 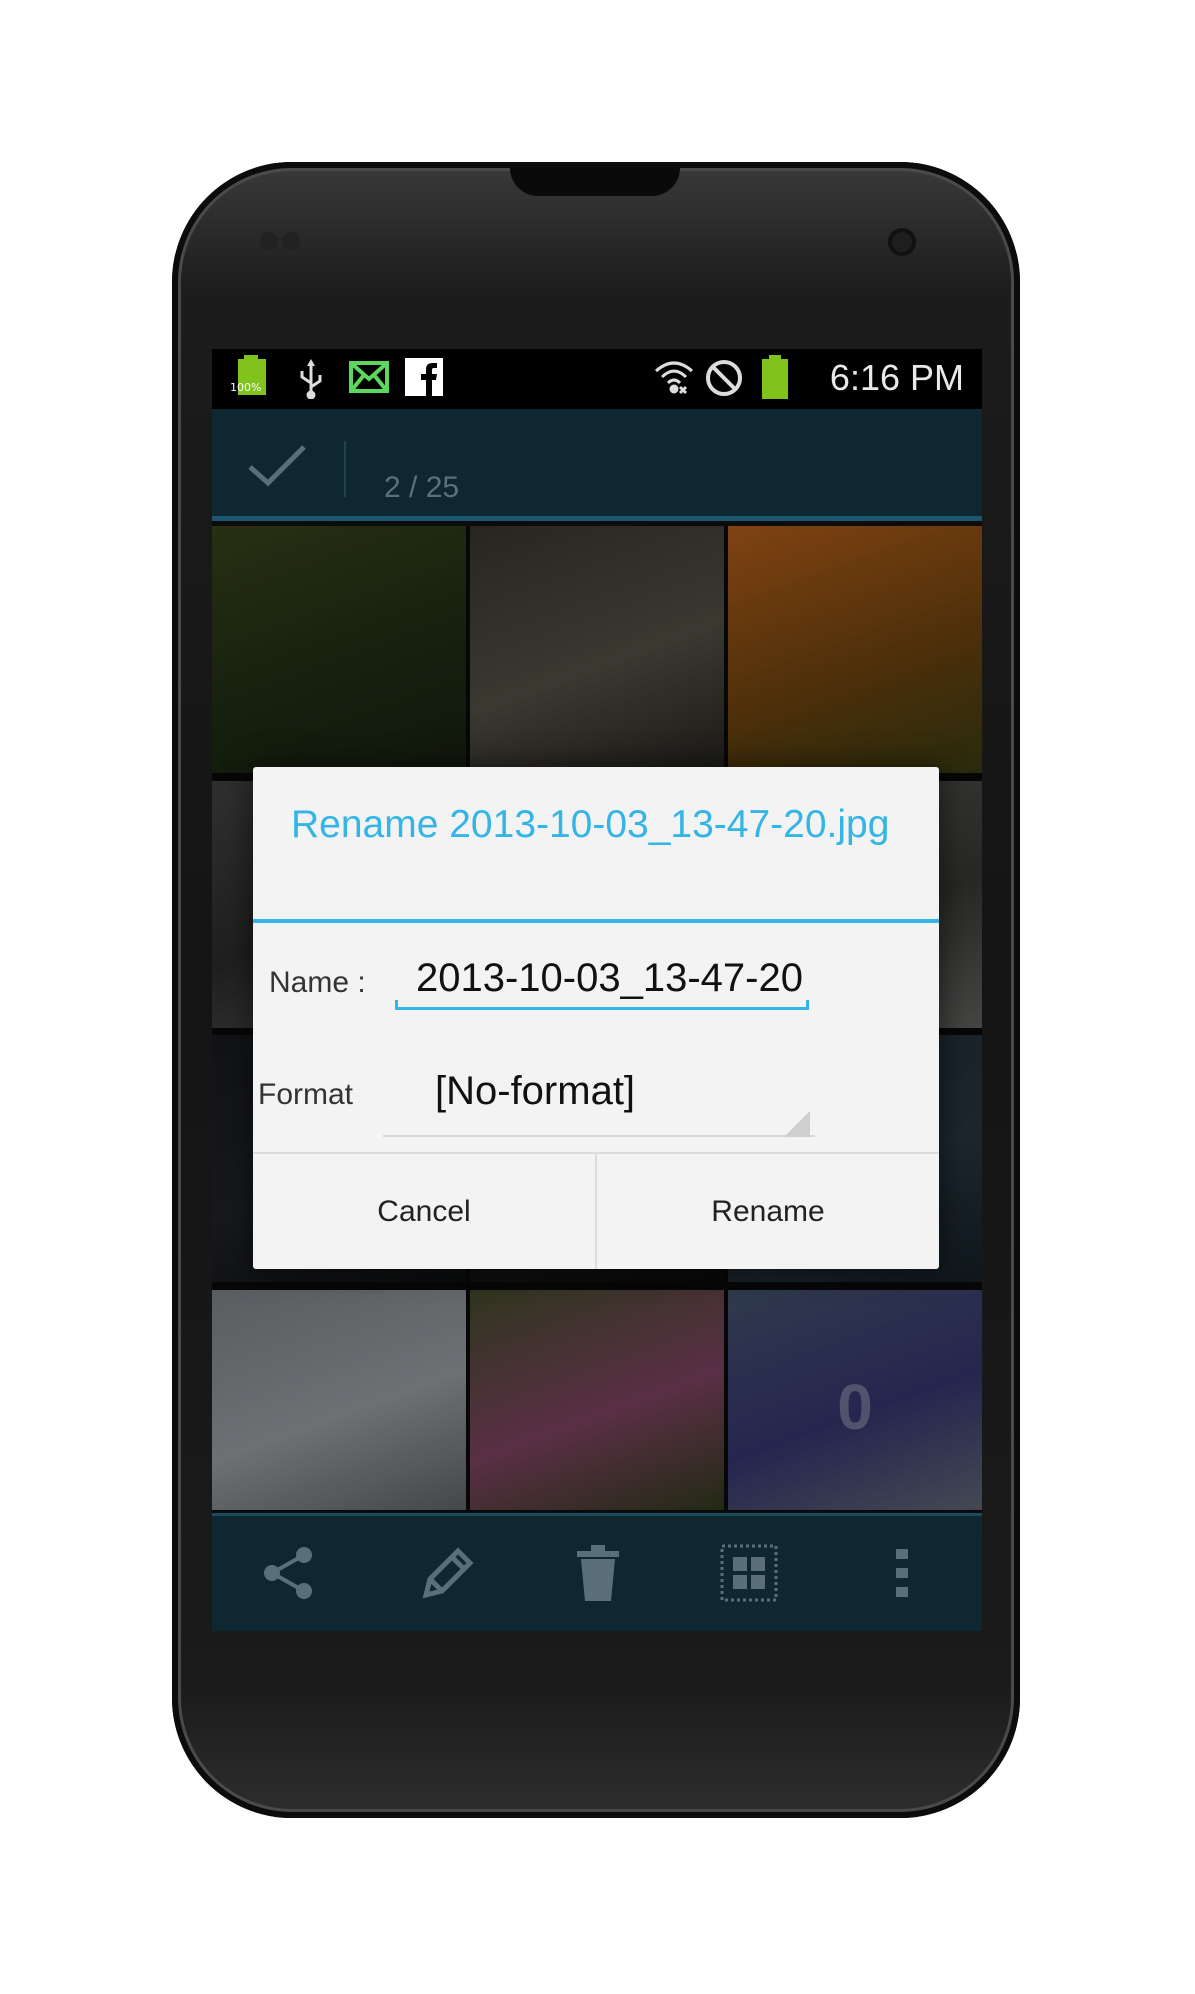 What do you see at coordinates (724, 380) in the screenshot?
I see `no-signal-icon` at bounding box center [724, 380].